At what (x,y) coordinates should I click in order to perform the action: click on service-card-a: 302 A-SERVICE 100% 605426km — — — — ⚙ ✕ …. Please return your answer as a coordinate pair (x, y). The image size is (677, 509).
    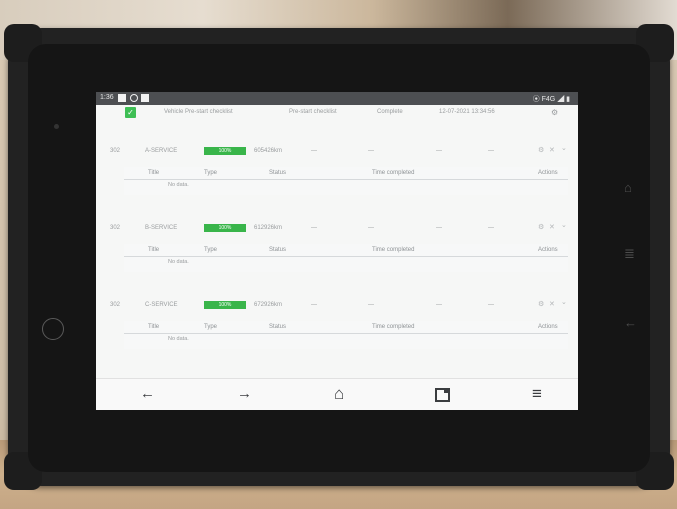
    Looking at the image, I should click on (337, 171).